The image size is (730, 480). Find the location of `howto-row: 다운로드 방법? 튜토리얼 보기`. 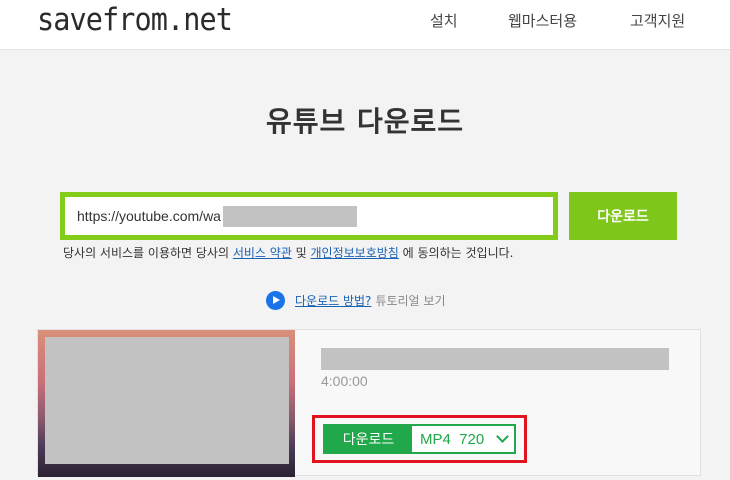

howto-row: 다운로드 방법? 튜토리얼 보기 is located at coordinates (356, 300).